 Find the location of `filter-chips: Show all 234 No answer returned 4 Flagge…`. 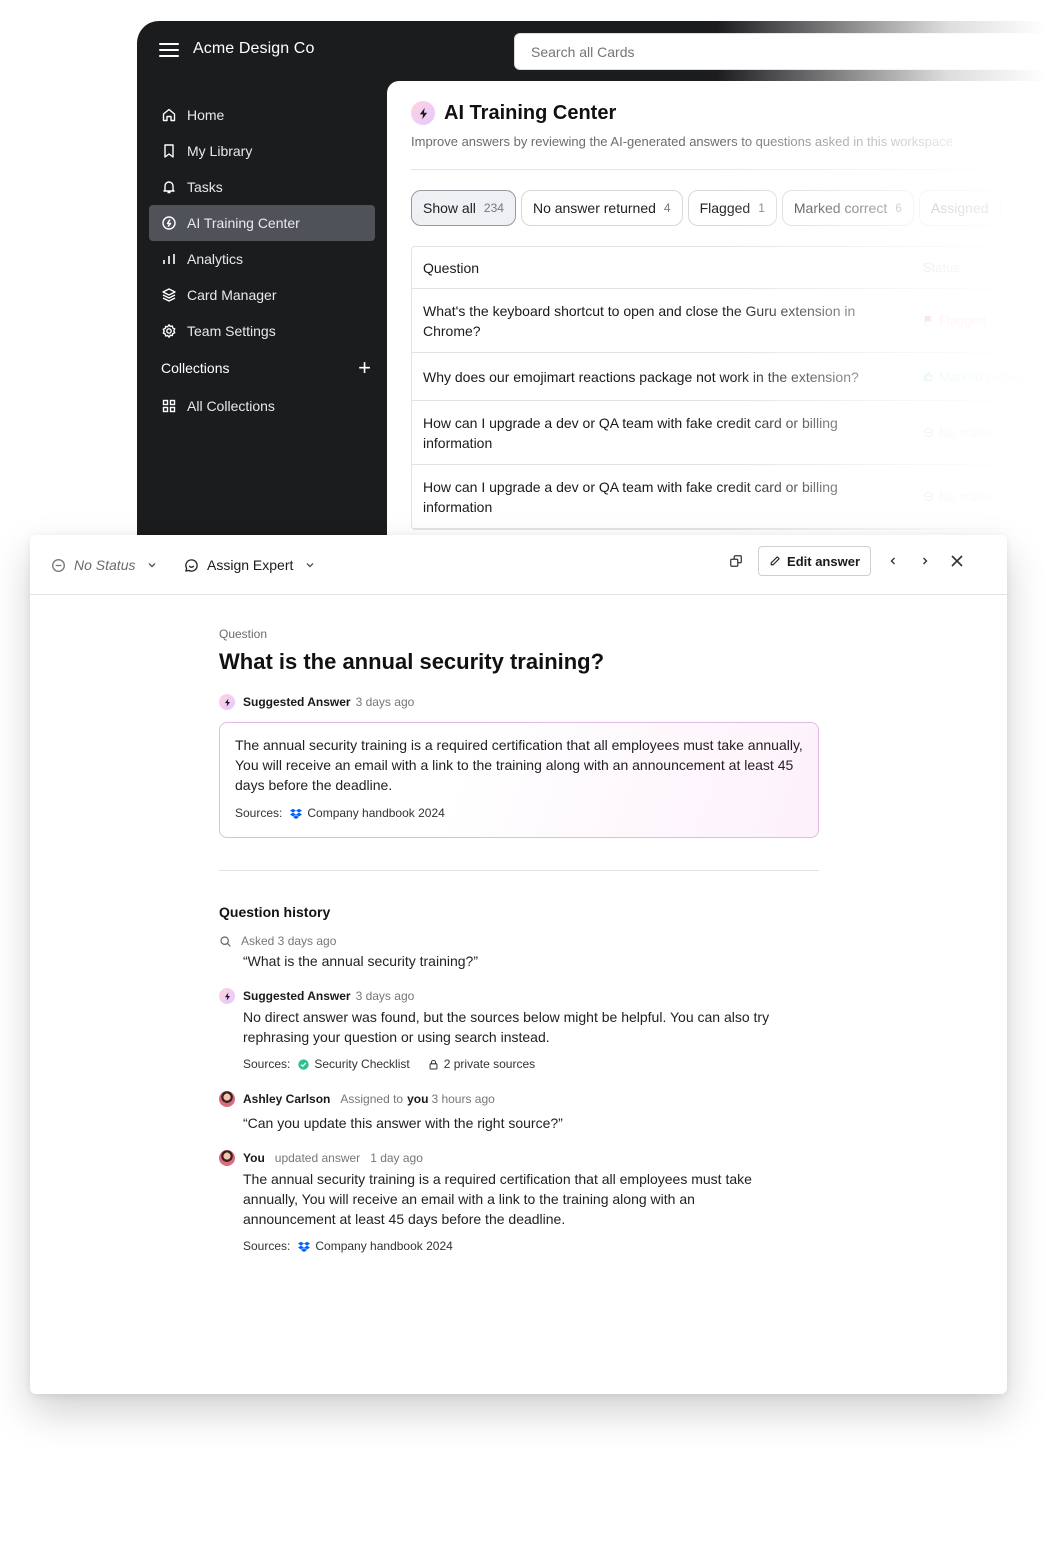

filter-chips: Show all 234 No answer returned 4 Flagge… is located at coordinates (728, 208).